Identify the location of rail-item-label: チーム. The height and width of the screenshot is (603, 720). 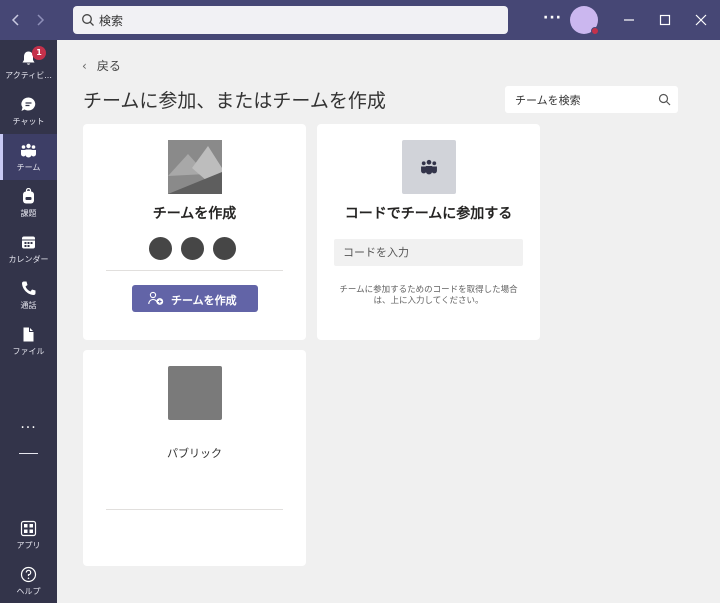
(28, 167).